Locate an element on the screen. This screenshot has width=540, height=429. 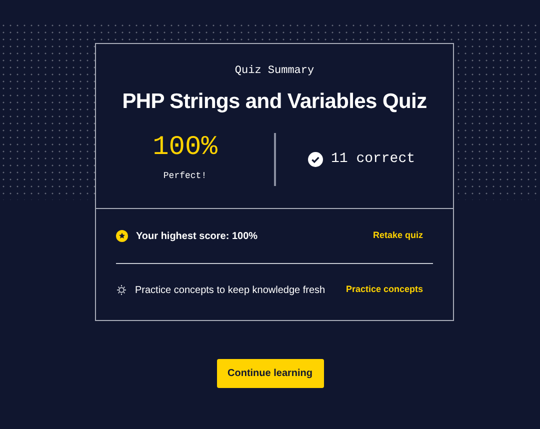
practice-concepts-link: Practice concepts is located at coordinates (384, 290).